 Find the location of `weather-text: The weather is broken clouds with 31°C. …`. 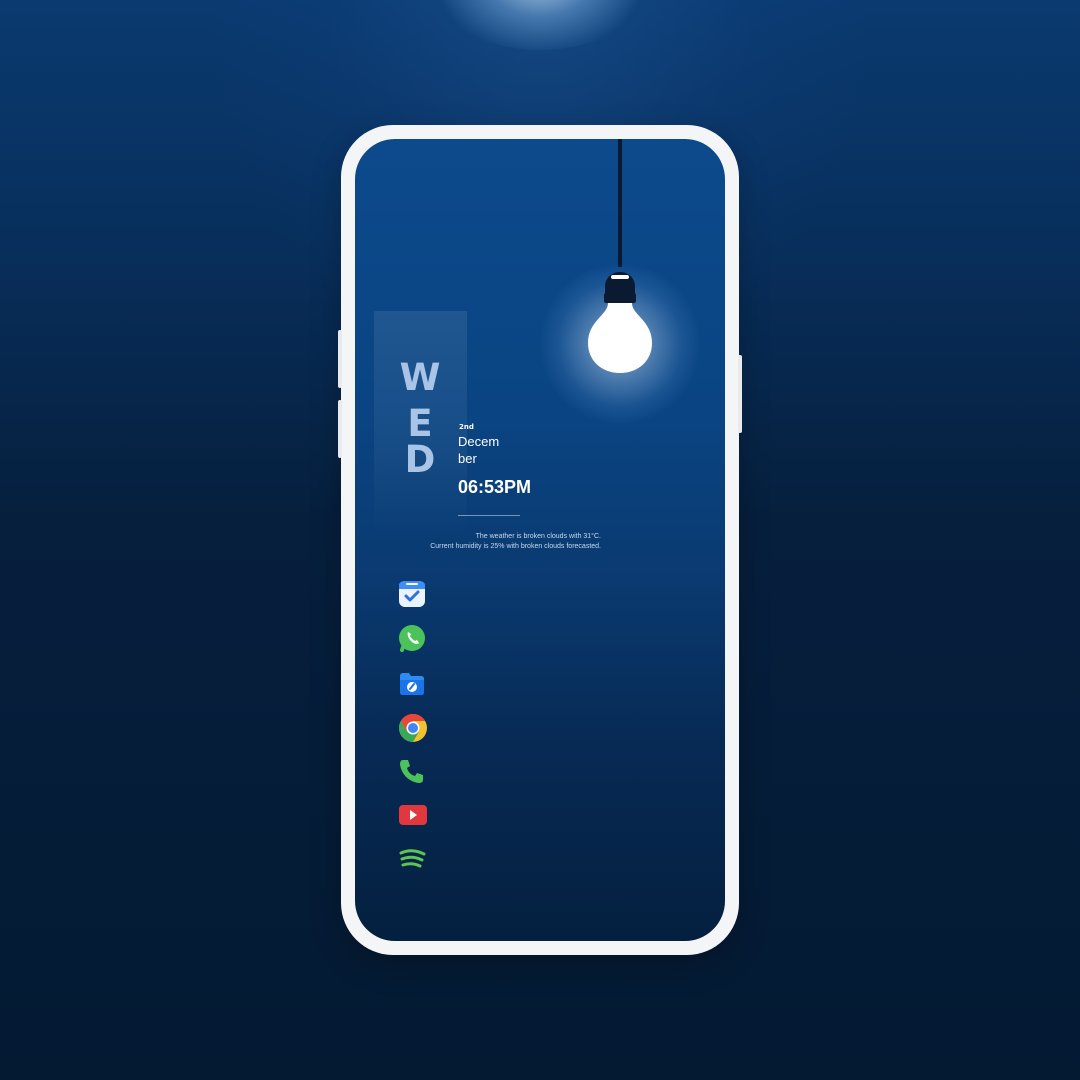

weather-text: The weather is broken clouds with 31°C. … is located at coordinates (486, 542).